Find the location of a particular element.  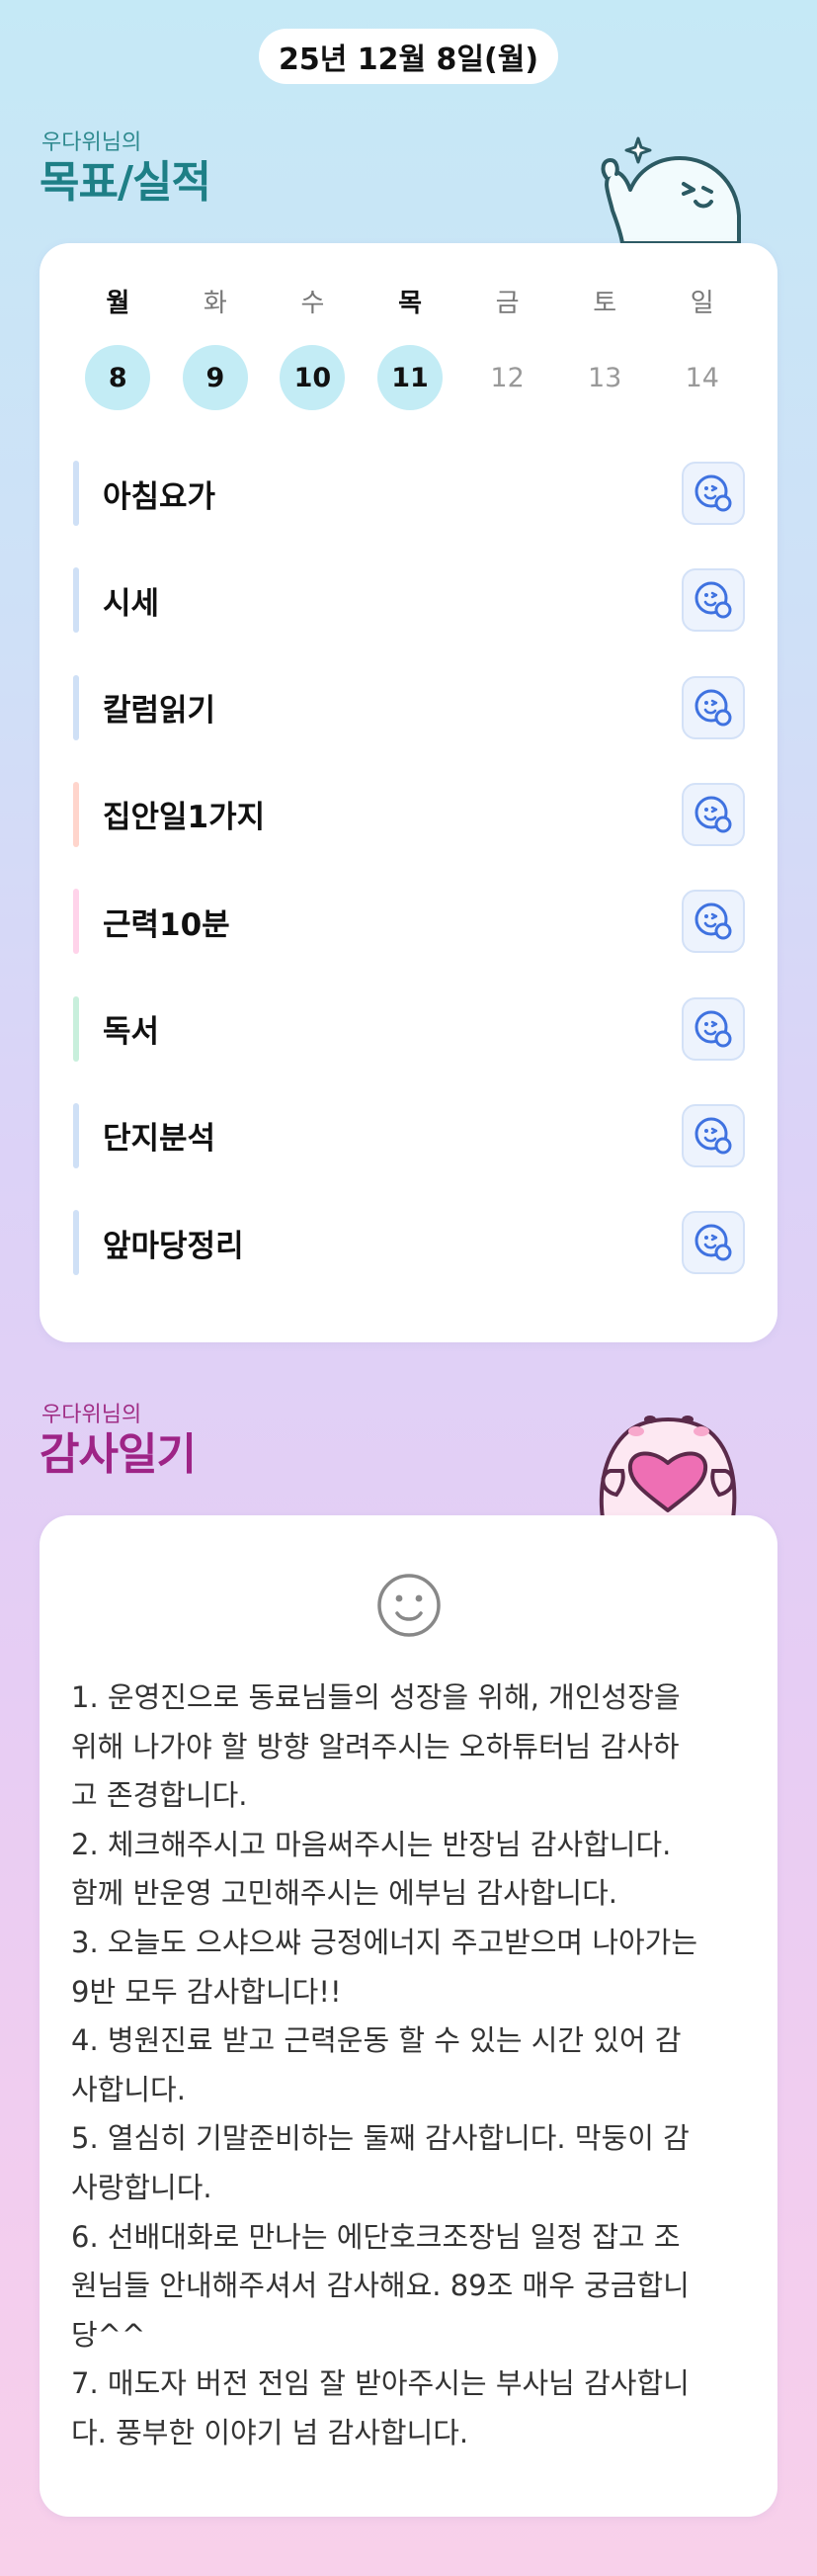

goals-section-header: 우다위님의 목표/실적 is located at coordinates (125, 166).